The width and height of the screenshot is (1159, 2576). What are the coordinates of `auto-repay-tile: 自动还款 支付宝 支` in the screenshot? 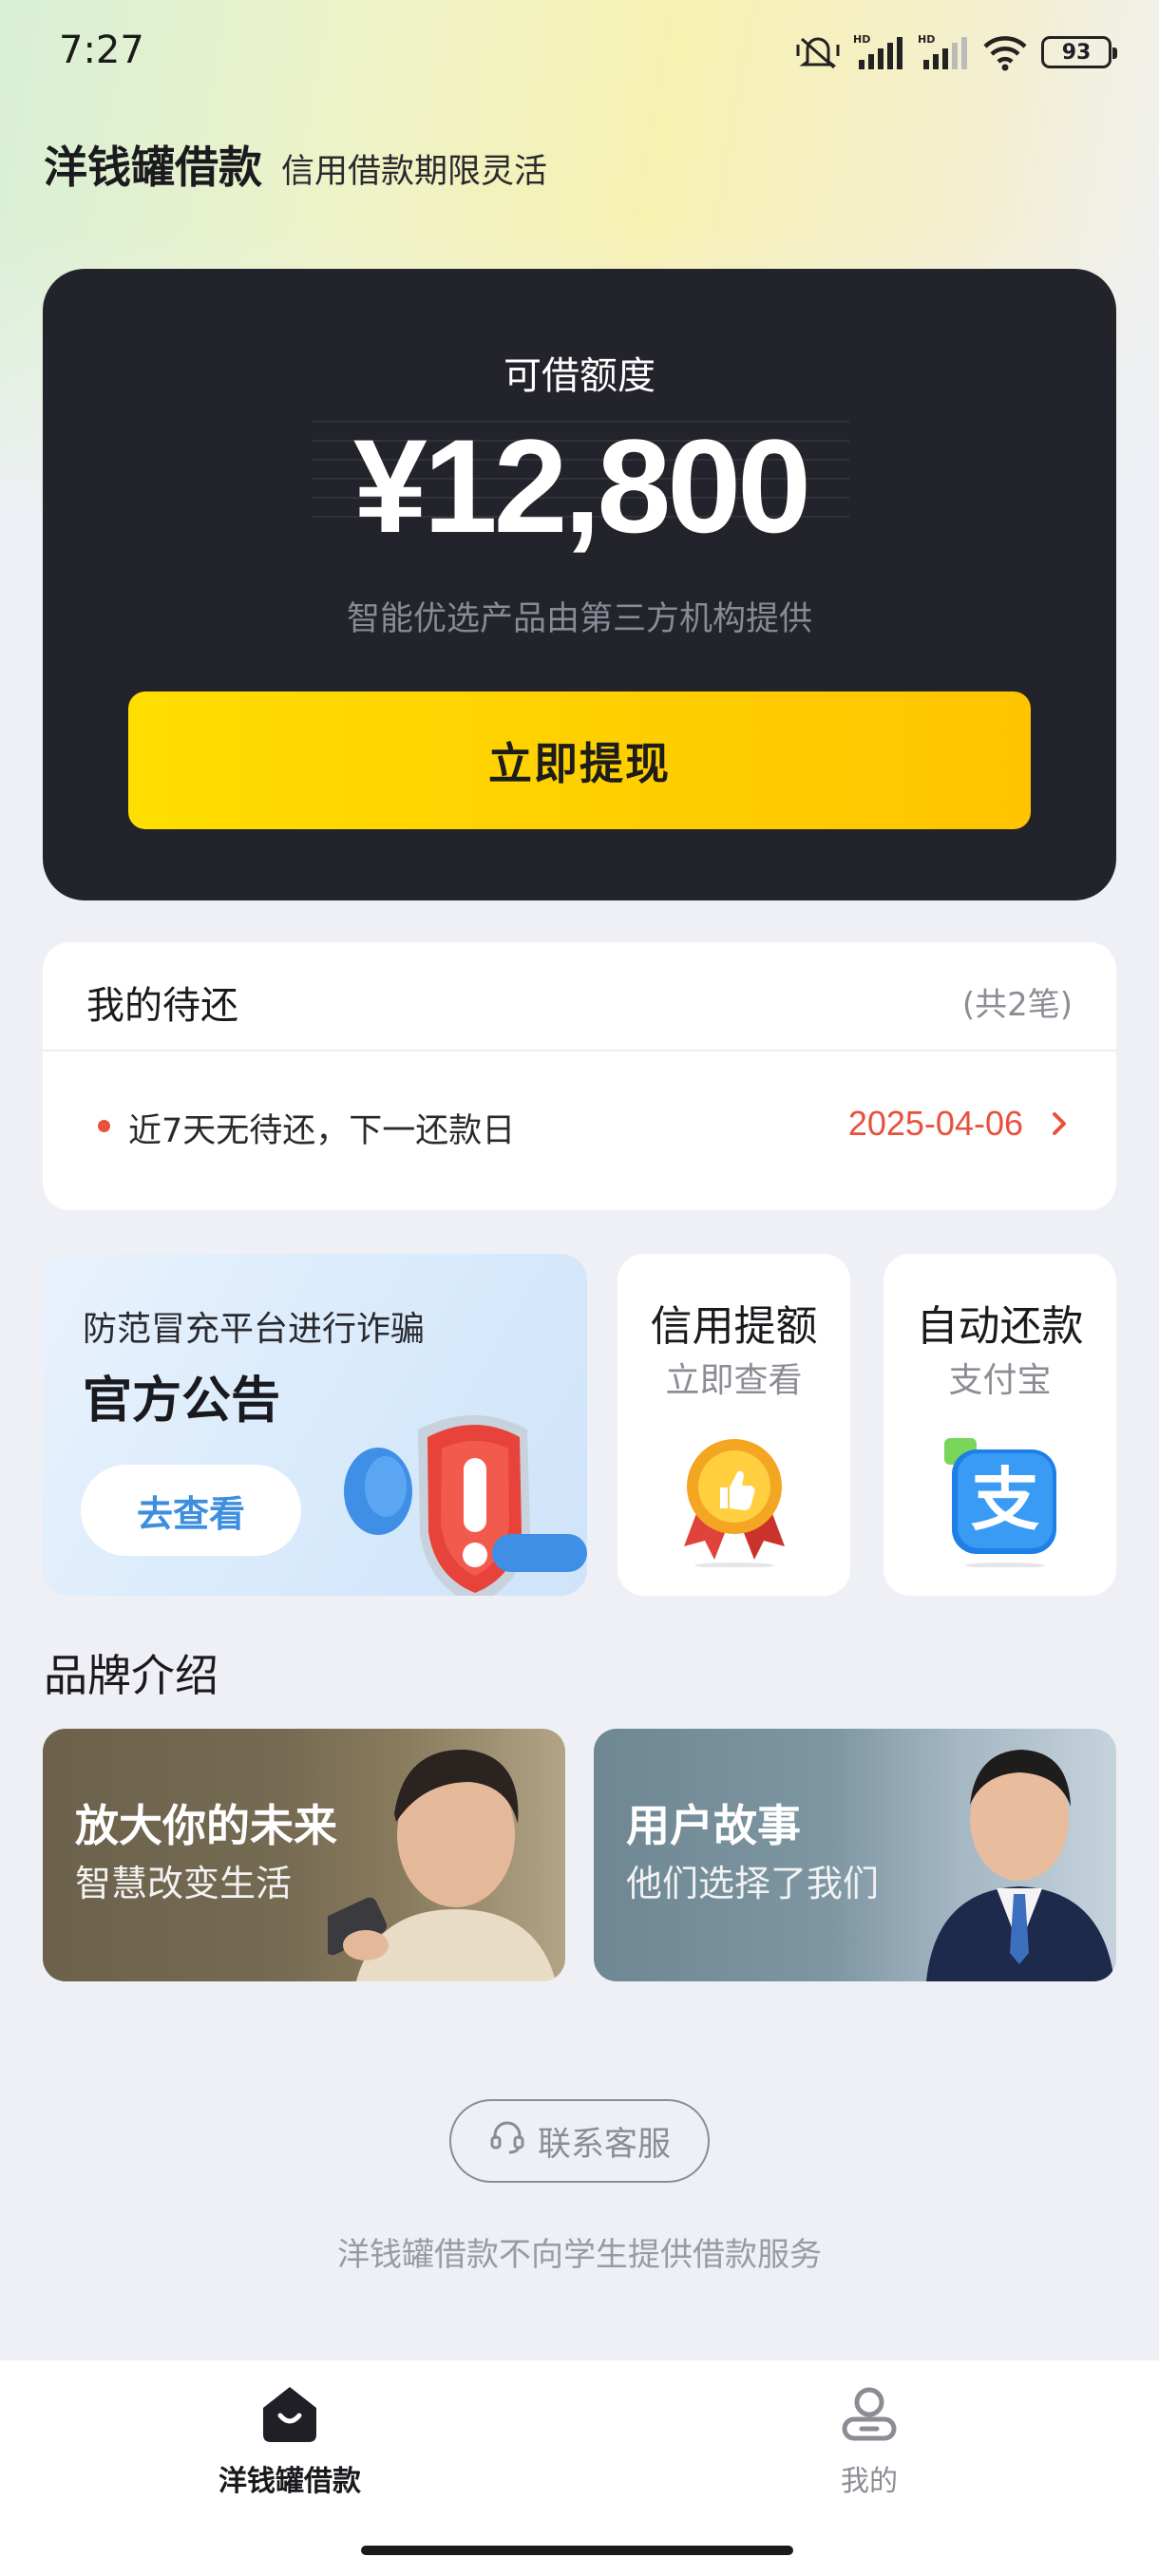 It's located at (1000, 1425).